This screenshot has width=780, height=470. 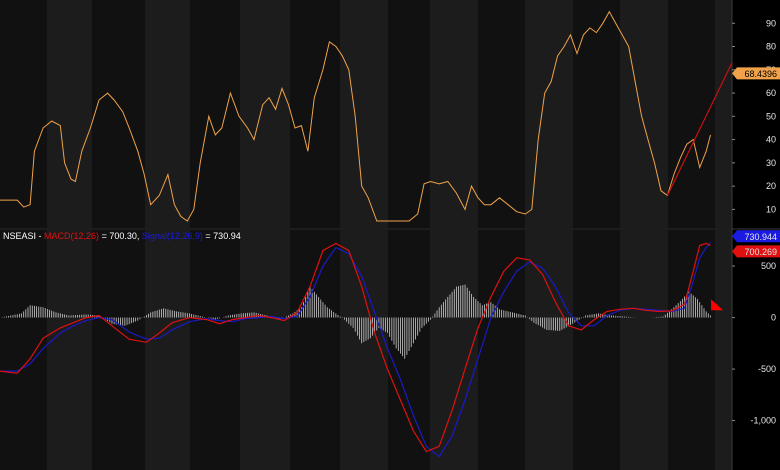 What do you see at coordinates (223, 236) in the screenshot?
I see `legend-signal-value: = 730.94` at bounding box center [223, 236].